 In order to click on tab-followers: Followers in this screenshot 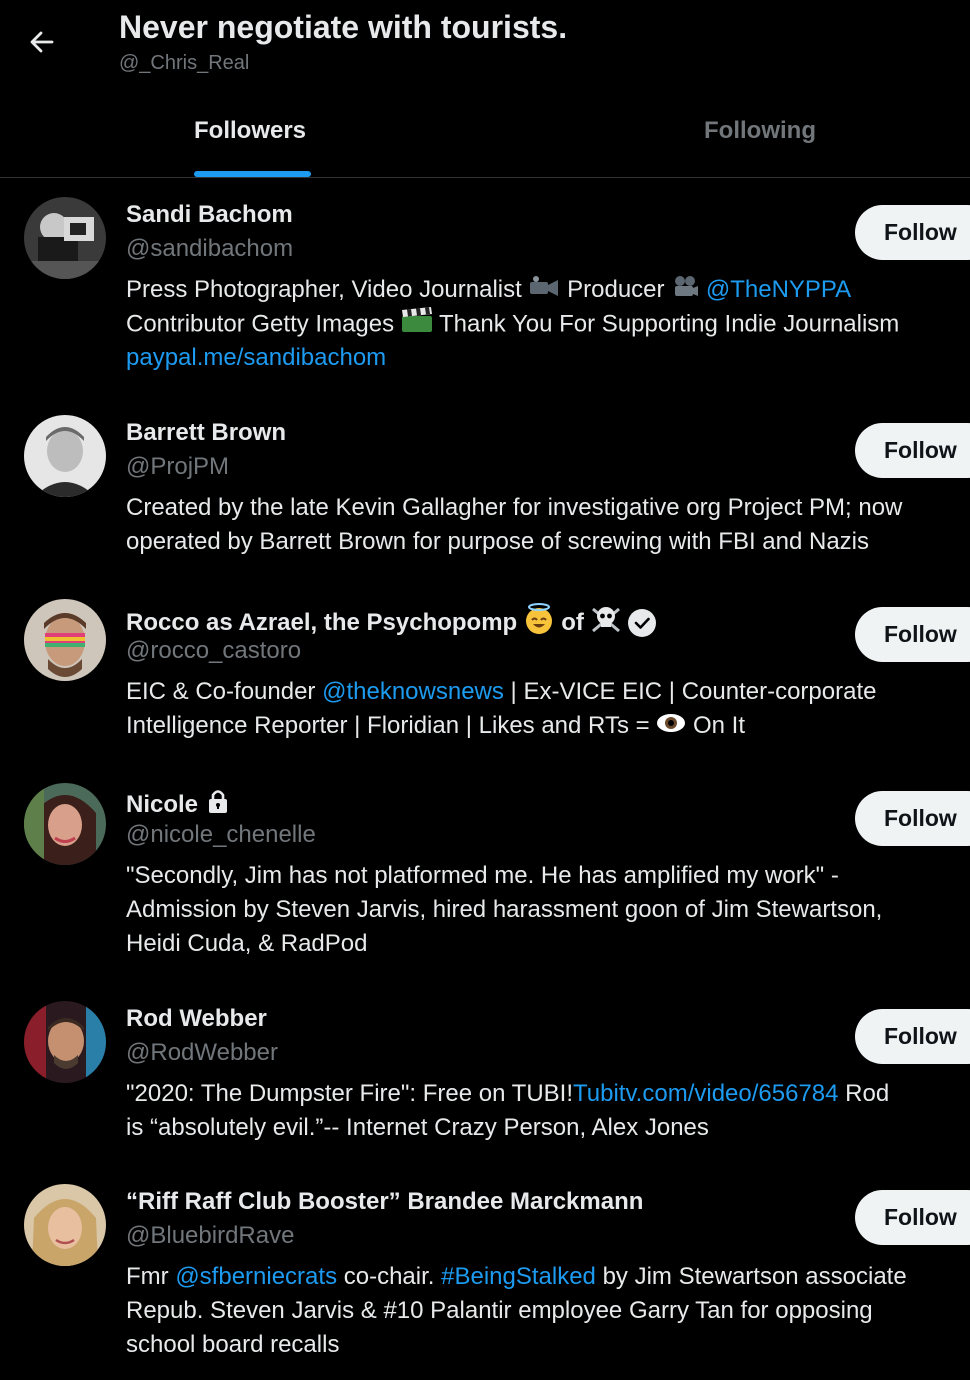, I will do `click(252, 139)`.